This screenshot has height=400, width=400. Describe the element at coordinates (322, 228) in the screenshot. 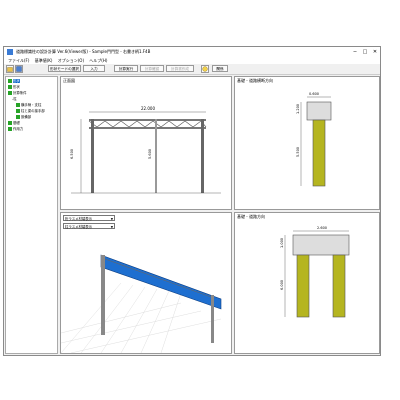

I see `long-top-dim-label: 2.600` at that location.